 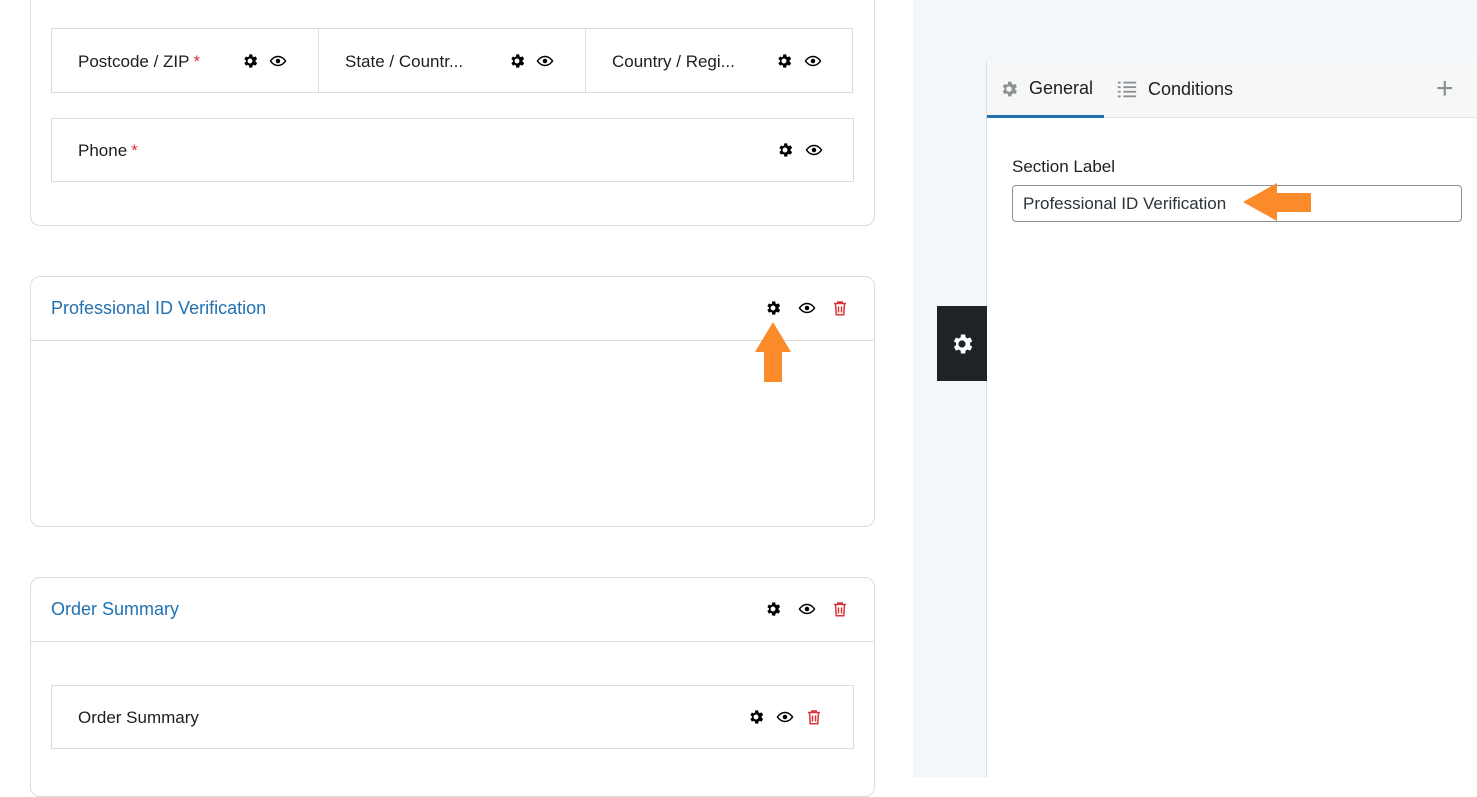 I want to click on field-label: Phone *, so click(x=108, y=150).